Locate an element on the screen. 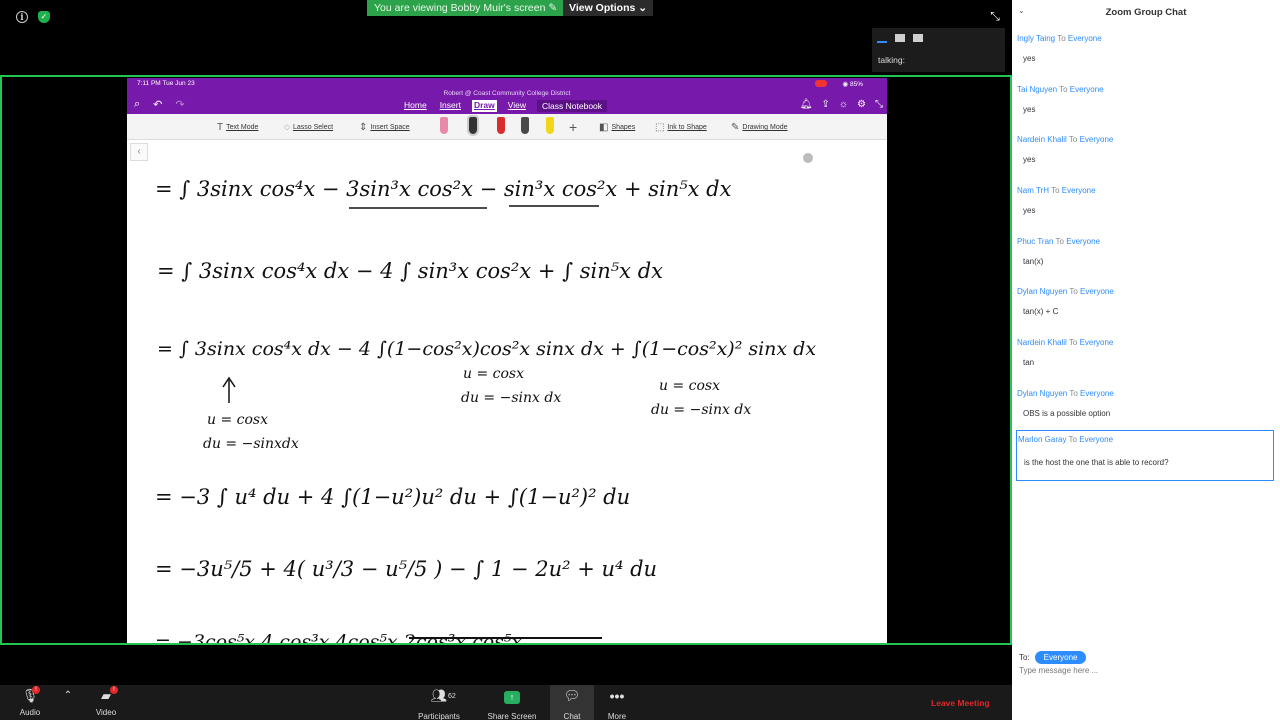 The width and height of the screenshot is (1280, 720). message-sender: Tai Nguyen is located at coordinates (1037, 89).